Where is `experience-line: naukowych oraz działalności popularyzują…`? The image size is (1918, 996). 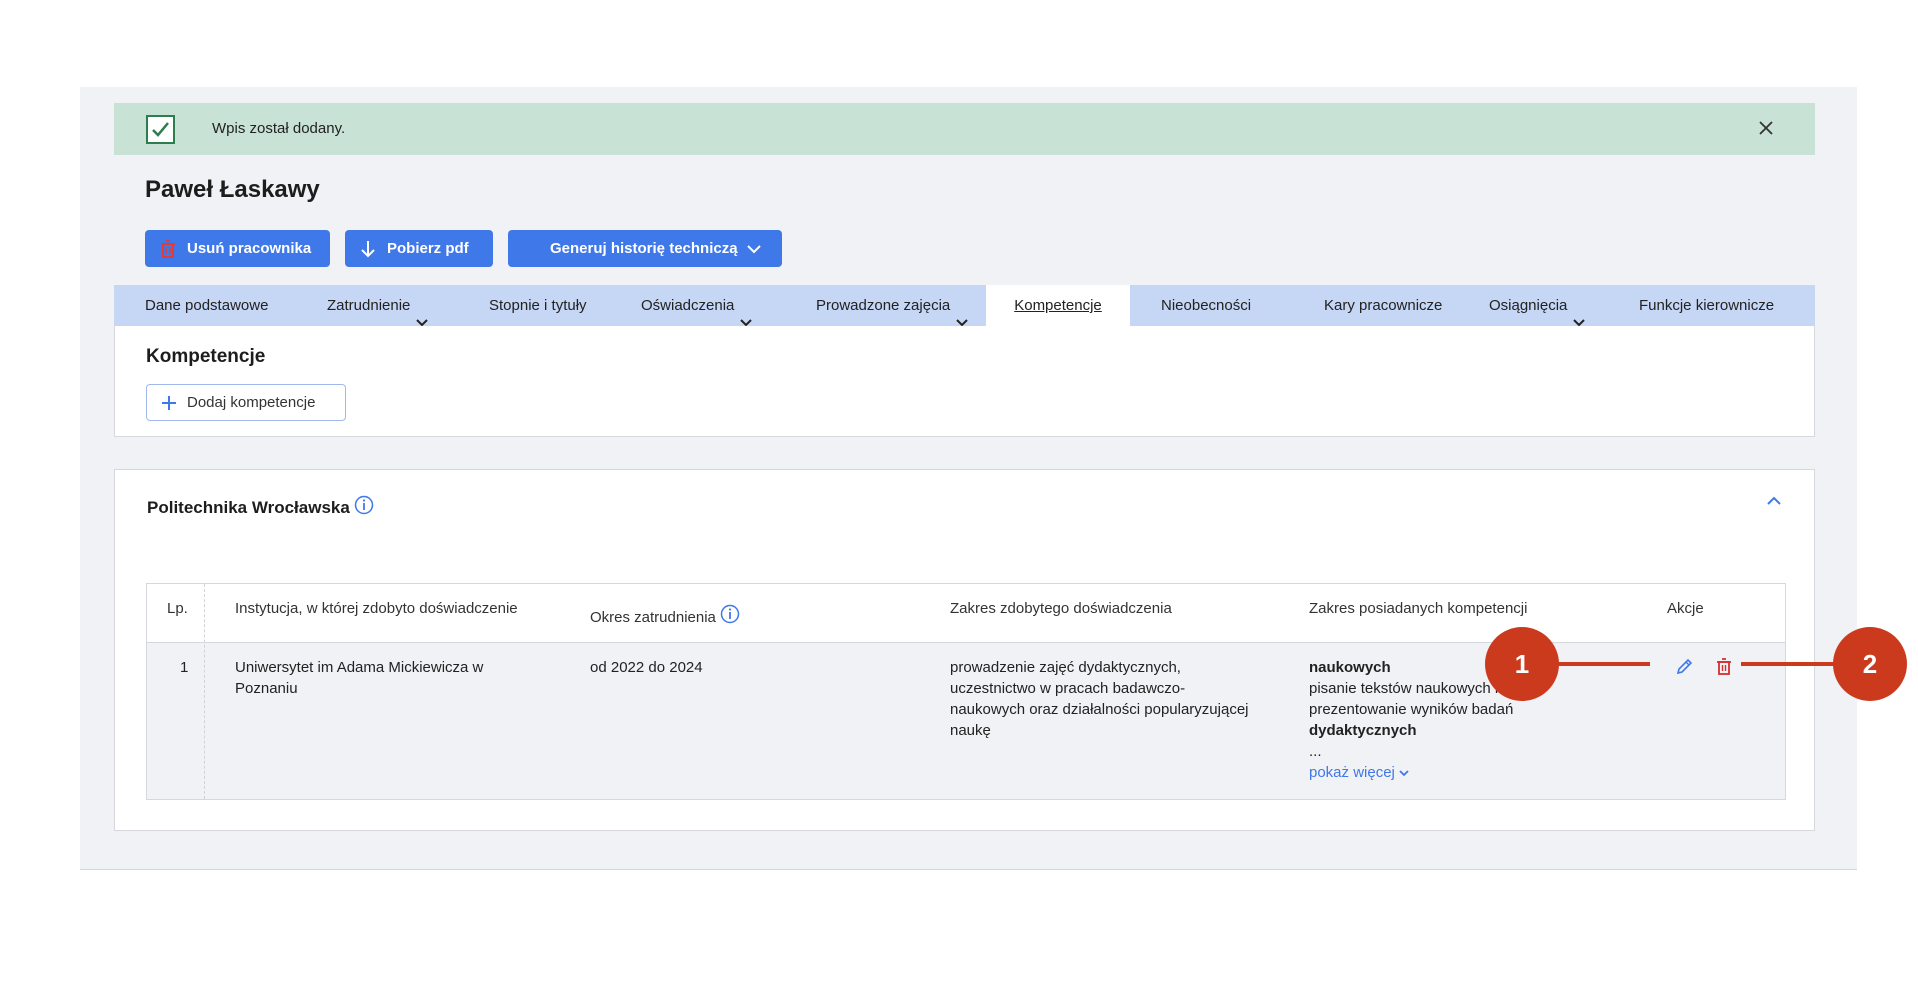 experience-line: naukowych oraz działalności popularyzują… is located at coordinates (1099, 709).